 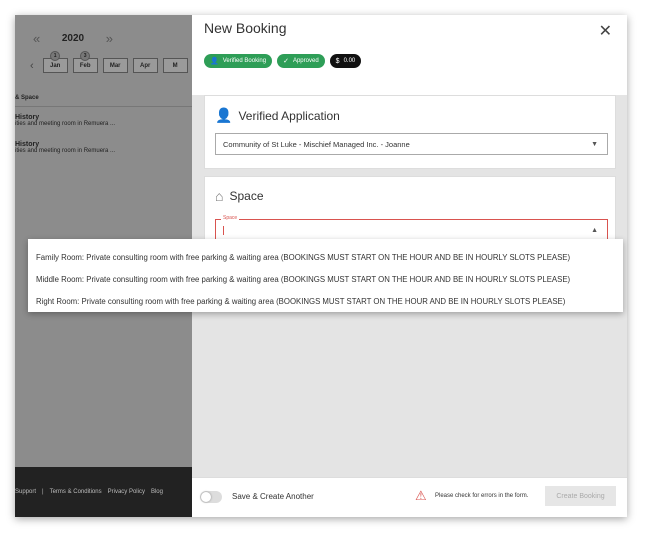 I want to click on month-tab: 3 Feb, so click(x=85, y=62).